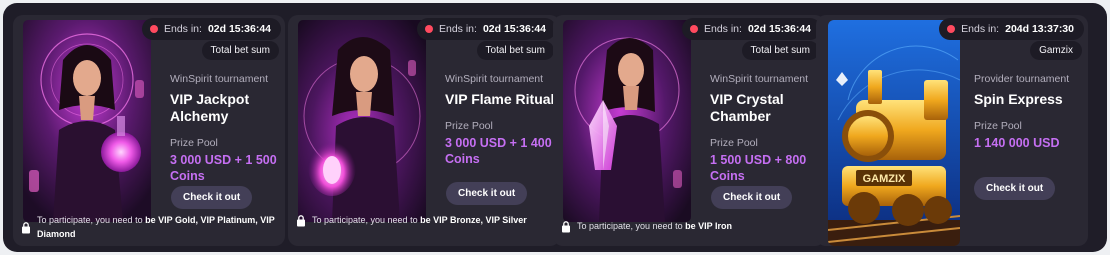 The width and height of the screenshot is (1110, 255). Describe the element at coordinates (758, 168) in the screenshot. I see `prize-pool-value: 1 500 USD + 800 Coins` at that location.